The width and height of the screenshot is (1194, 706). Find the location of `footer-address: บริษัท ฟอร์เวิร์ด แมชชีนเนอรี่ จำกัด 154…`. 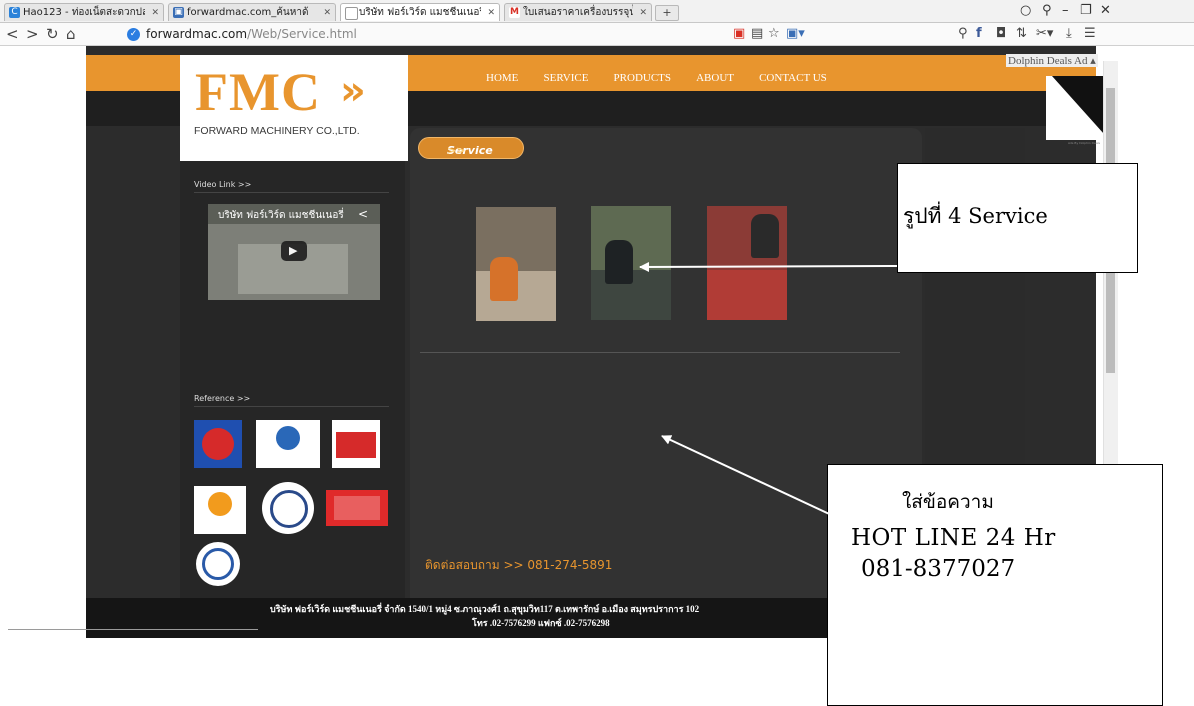

footer-address: บริษัท ฟอร์เวิร์ด แมชชีนเนอรี่ จำกัด 154… is located at coordinates (485, 609).